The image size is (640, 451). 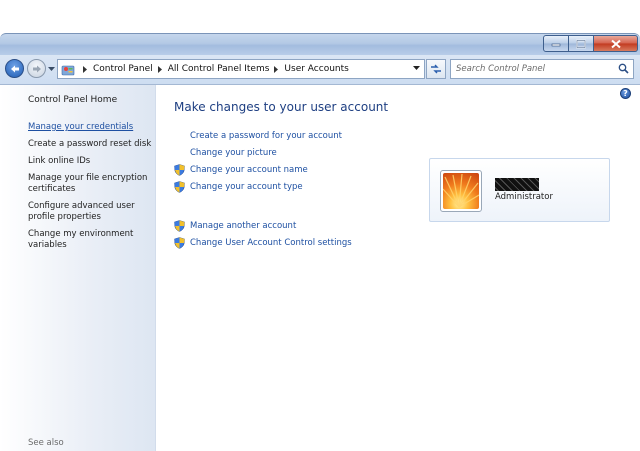 I want to click on help-icon: ?, so click(x=625, y=93).